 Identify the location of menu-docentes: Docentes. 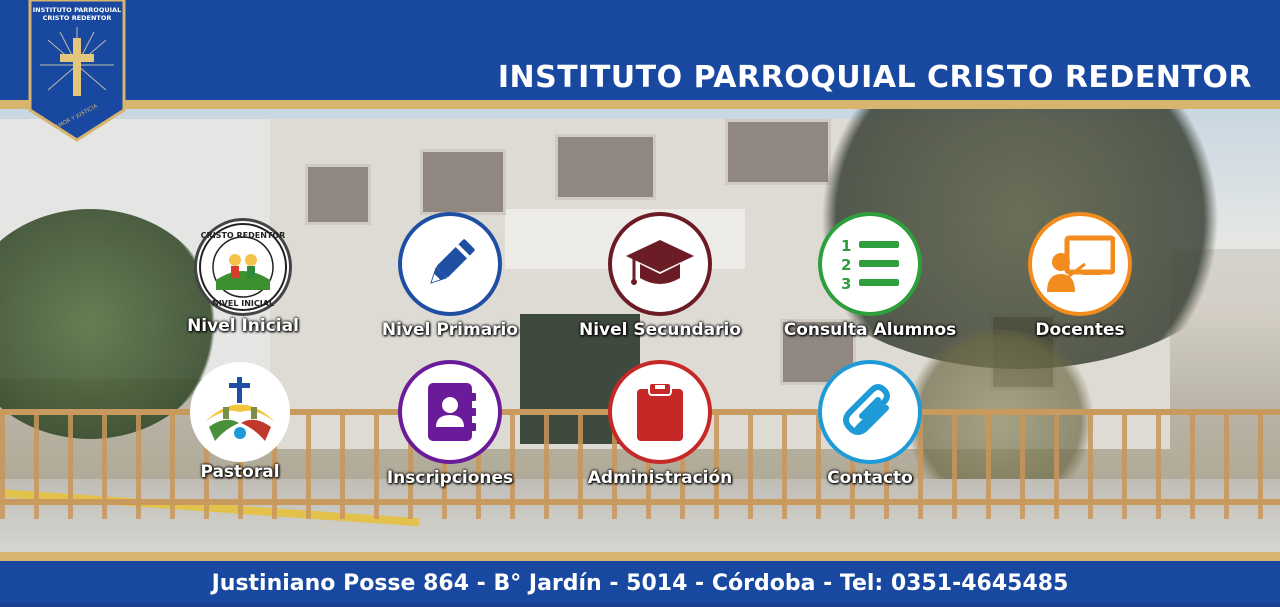
(1080, 276).